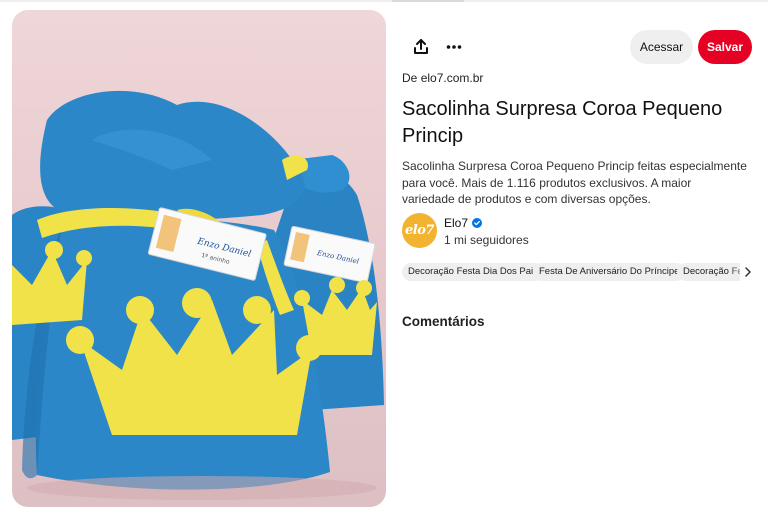 This screenshot has height=522, width=768. Describe the element at coordinates (443, 321) in the screenshot. I see `comments-heading: Comentários` at that location.